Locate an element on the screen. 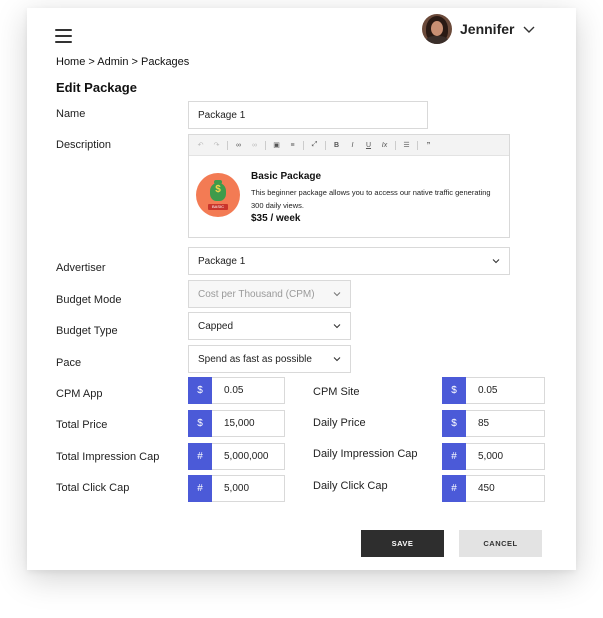 The image size is (603, 618). daily-click-cap-label: Daily Click Cap is located at coordinates (350, 486).